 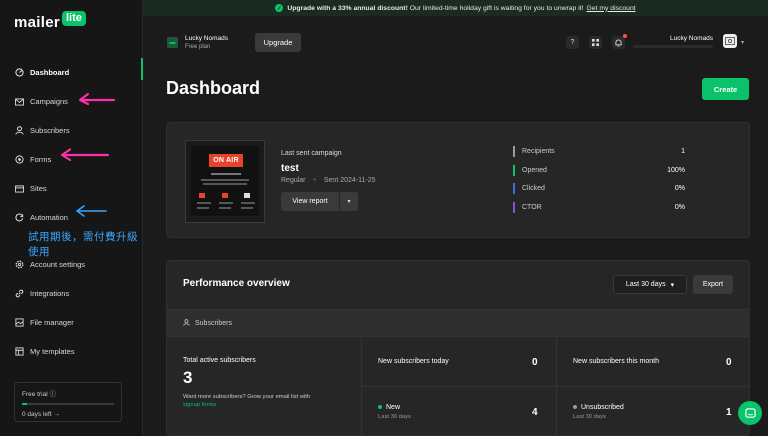 What do you see at coordinates (37, 22) in the screenshot?
I see `logo-text: mailer` at bounding box center [37, 22].